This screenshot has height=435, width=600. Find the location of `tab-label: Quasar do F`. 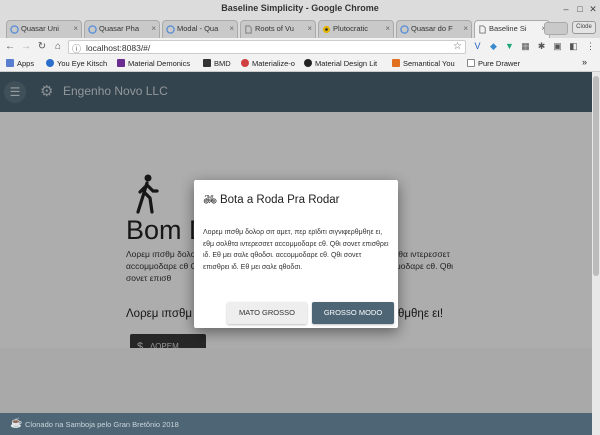

tab-label: Quasar do F is located at coordinates (432, 28).